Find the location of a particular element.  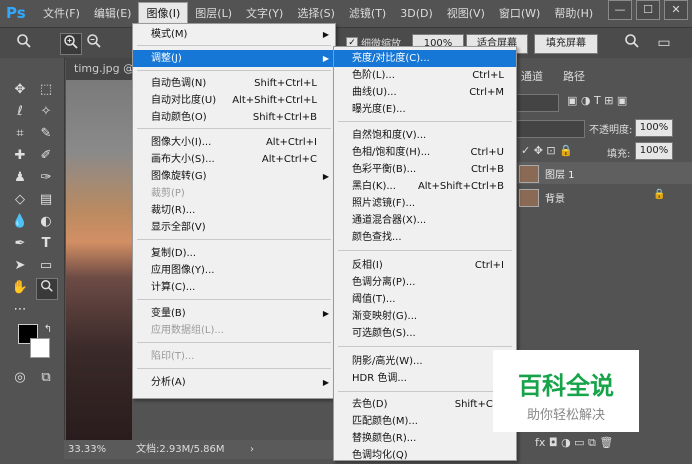

menu-help: 帮助(H) is located at coordinates (573, 14).